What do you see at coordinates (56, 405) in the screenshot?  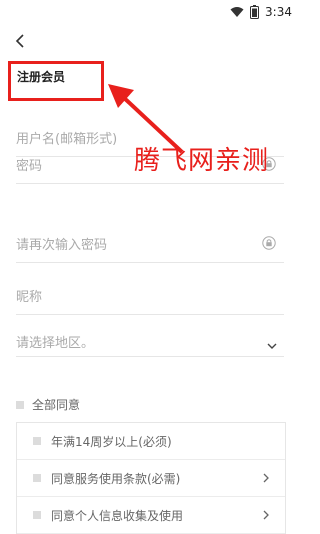 I see `agree-all-label: 全部同意` at bounding box center [56, 405].